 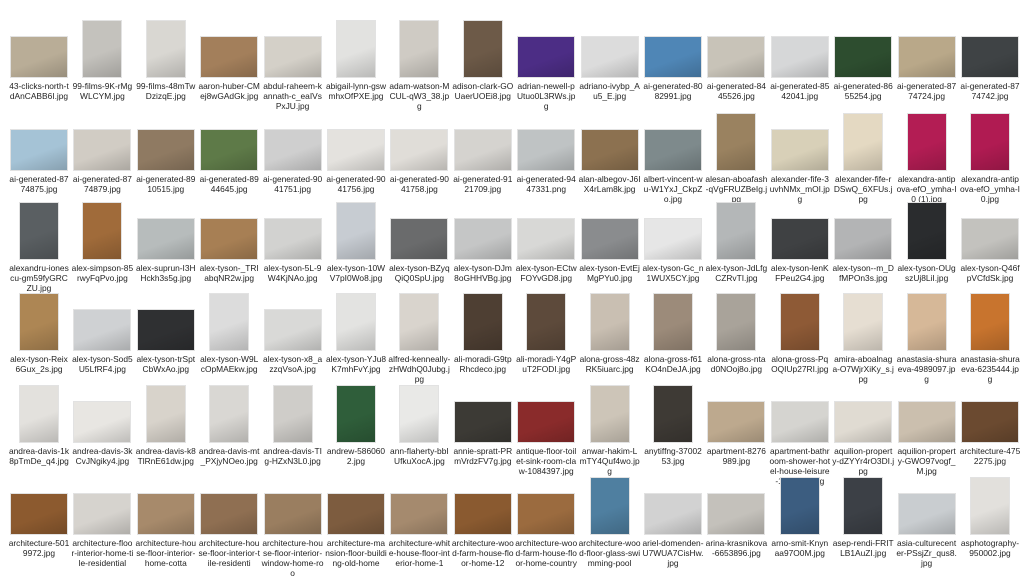 I want to click on file-item: alex-tyson-EvtEjMgPYu0.jpg, so click(x=610, y=233).